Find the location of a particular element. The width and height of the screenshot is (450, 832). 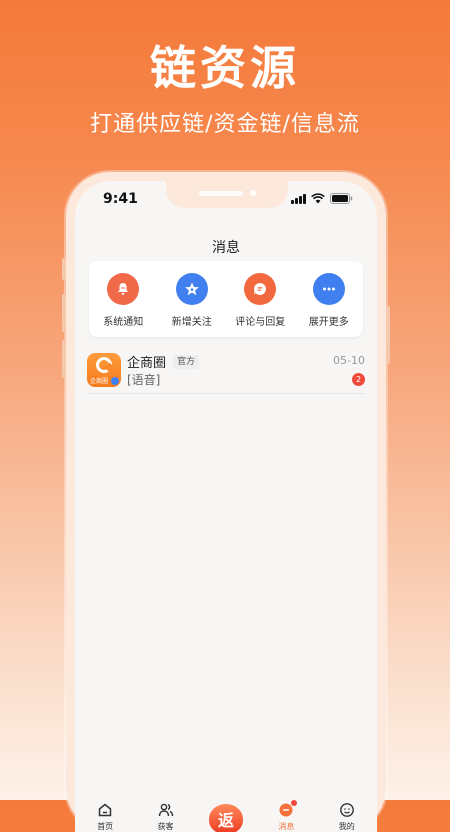

more-icon is located at coordinates (328, 289).